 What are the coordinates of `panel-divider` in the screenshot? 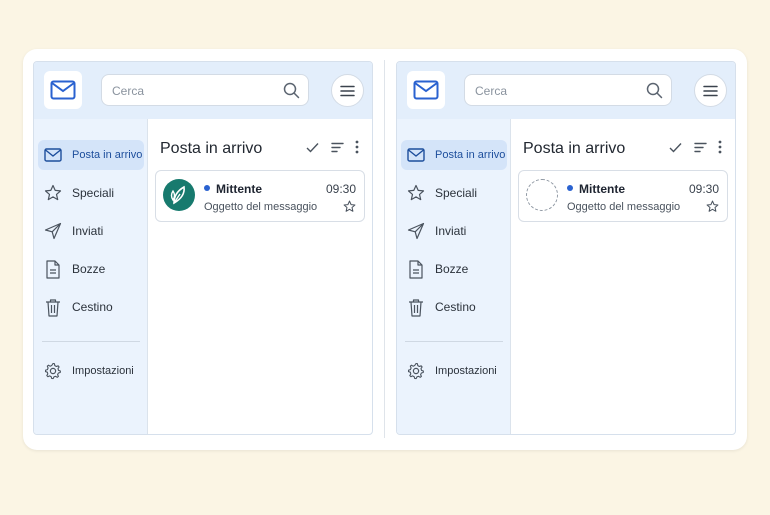 It's located at (384, 249).